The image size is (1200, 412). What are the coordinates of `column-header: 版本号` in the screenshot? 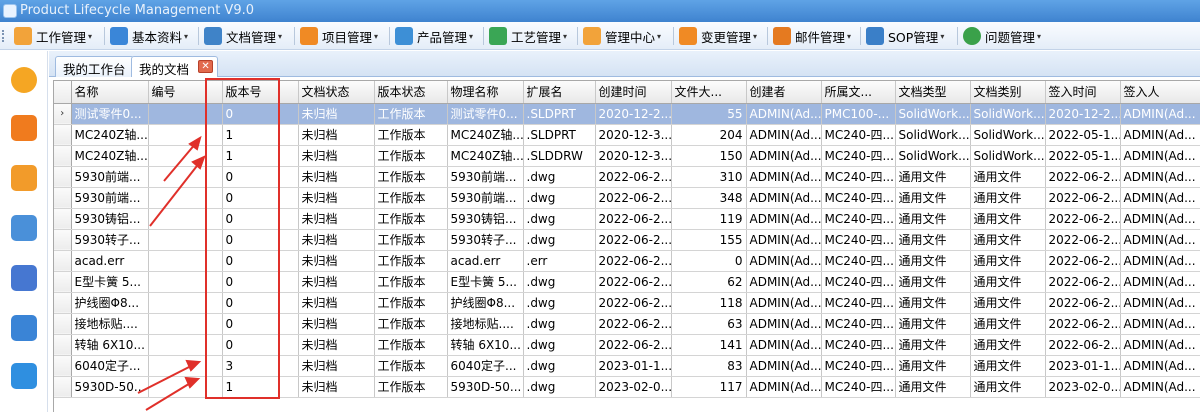 It's located at (260, 92).